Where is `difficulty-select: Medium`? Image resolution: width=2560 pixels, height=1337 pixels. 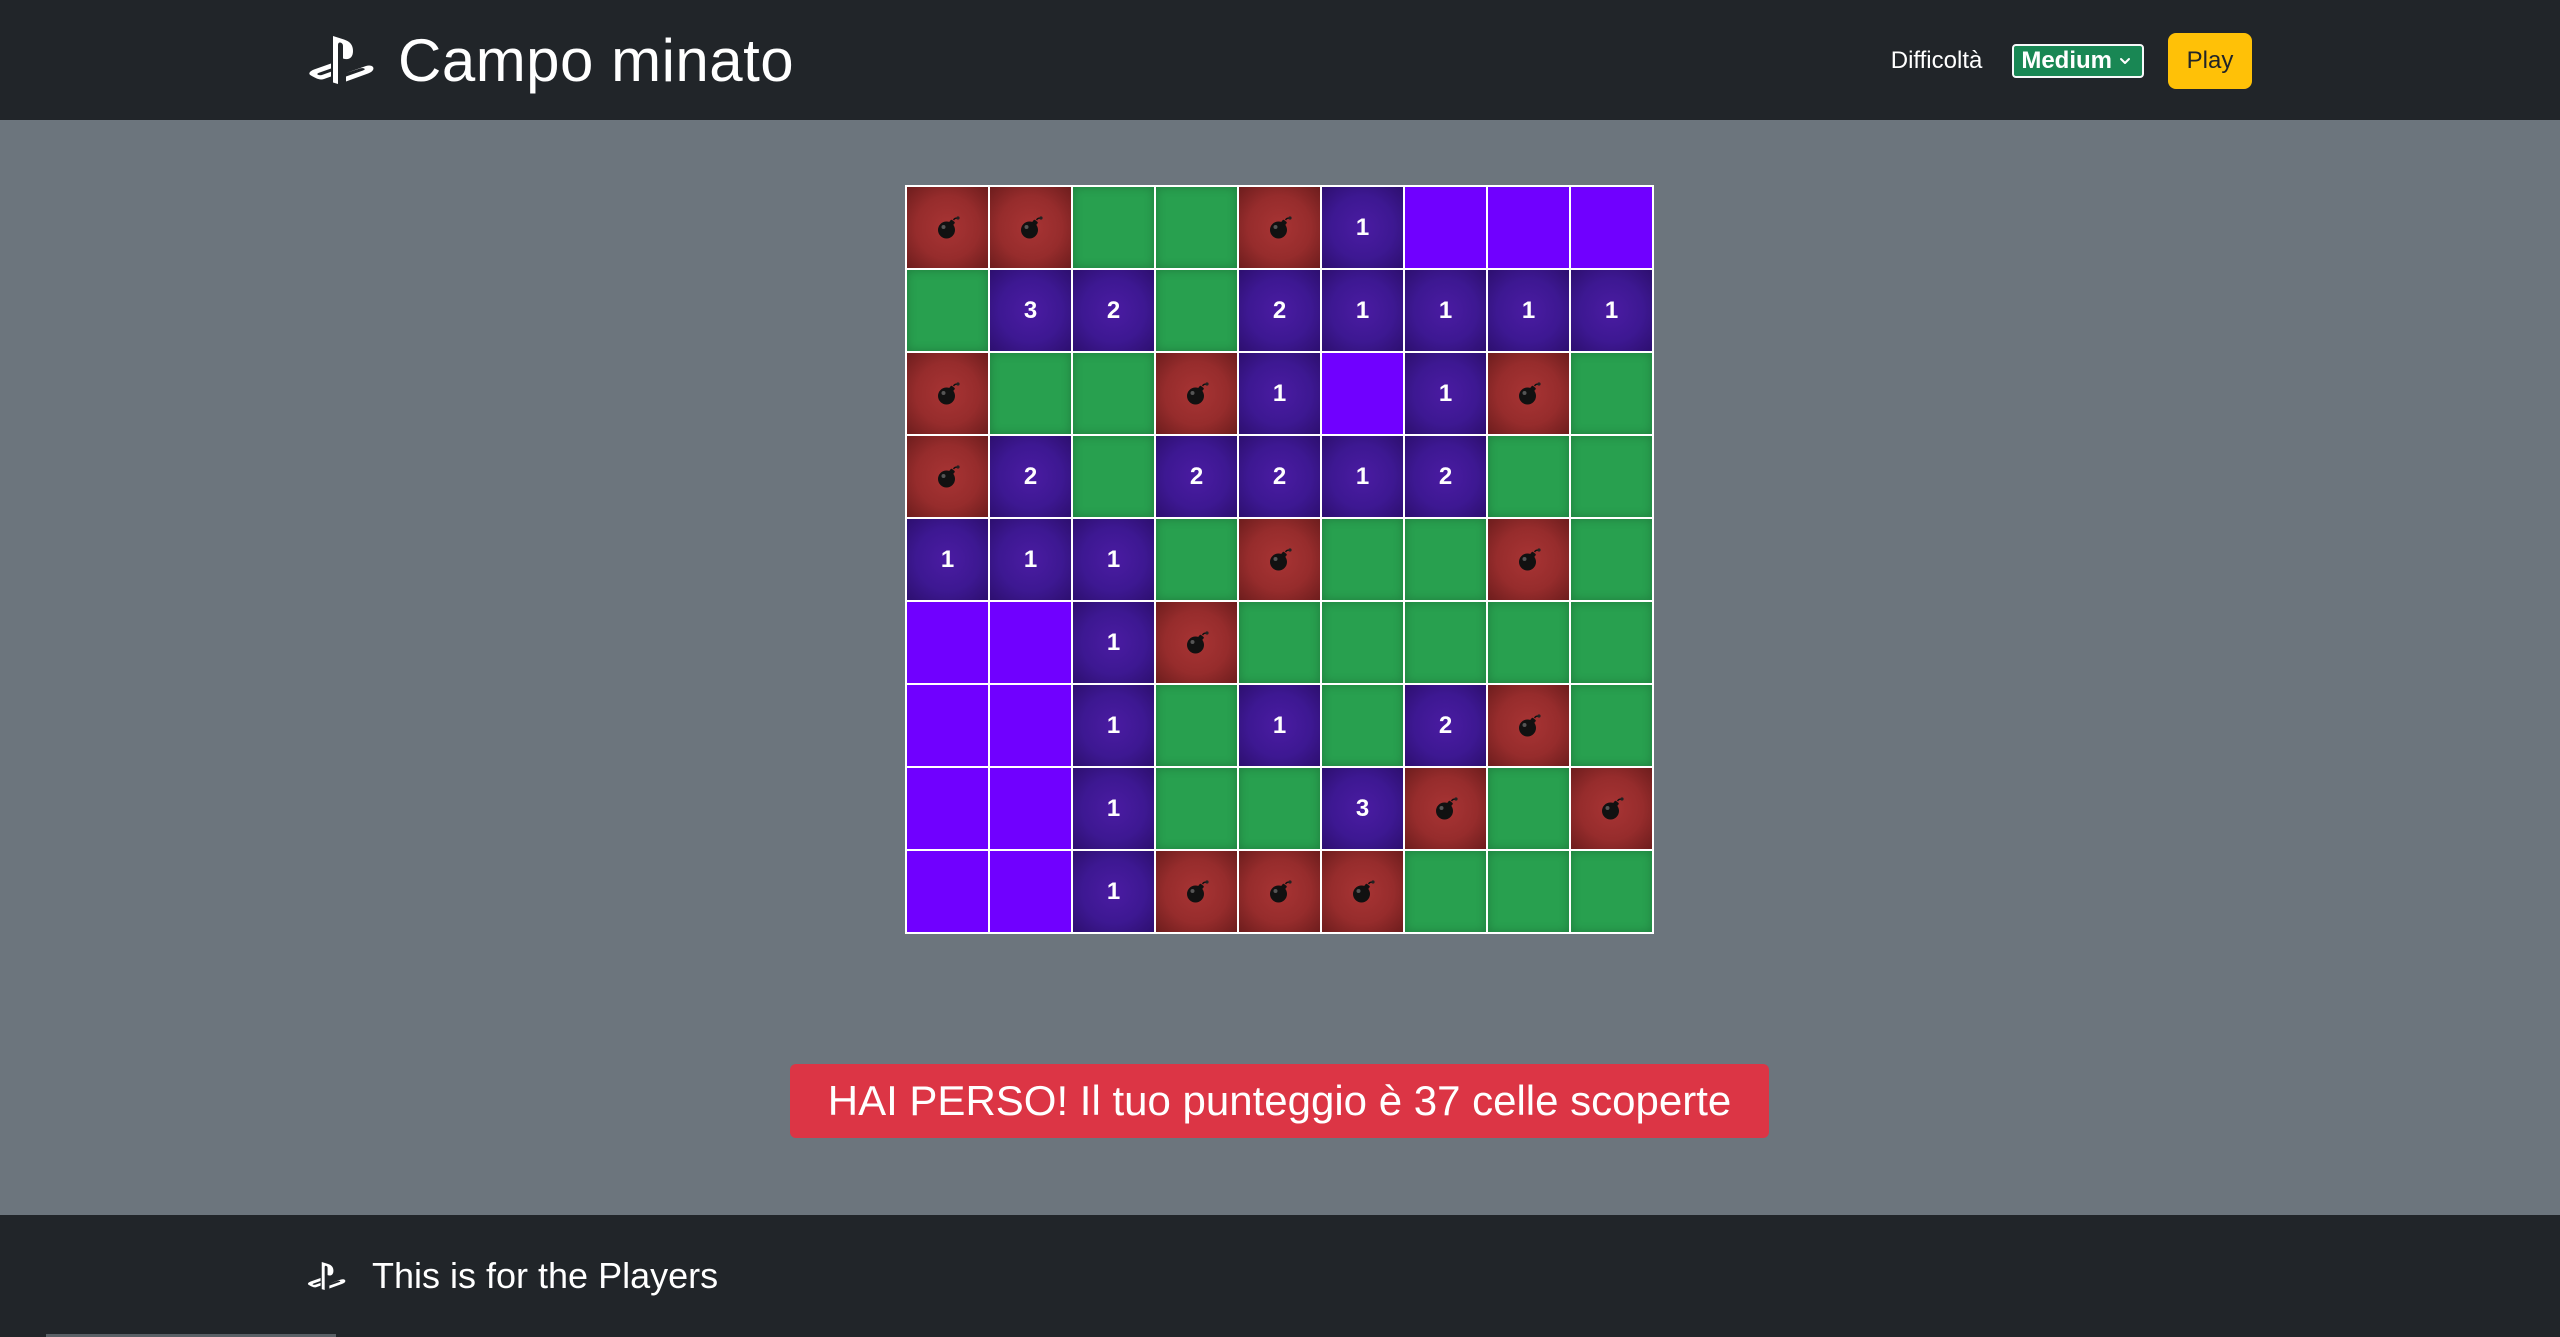 difficulty-select: Medium is located at coordinates (2078, 61).